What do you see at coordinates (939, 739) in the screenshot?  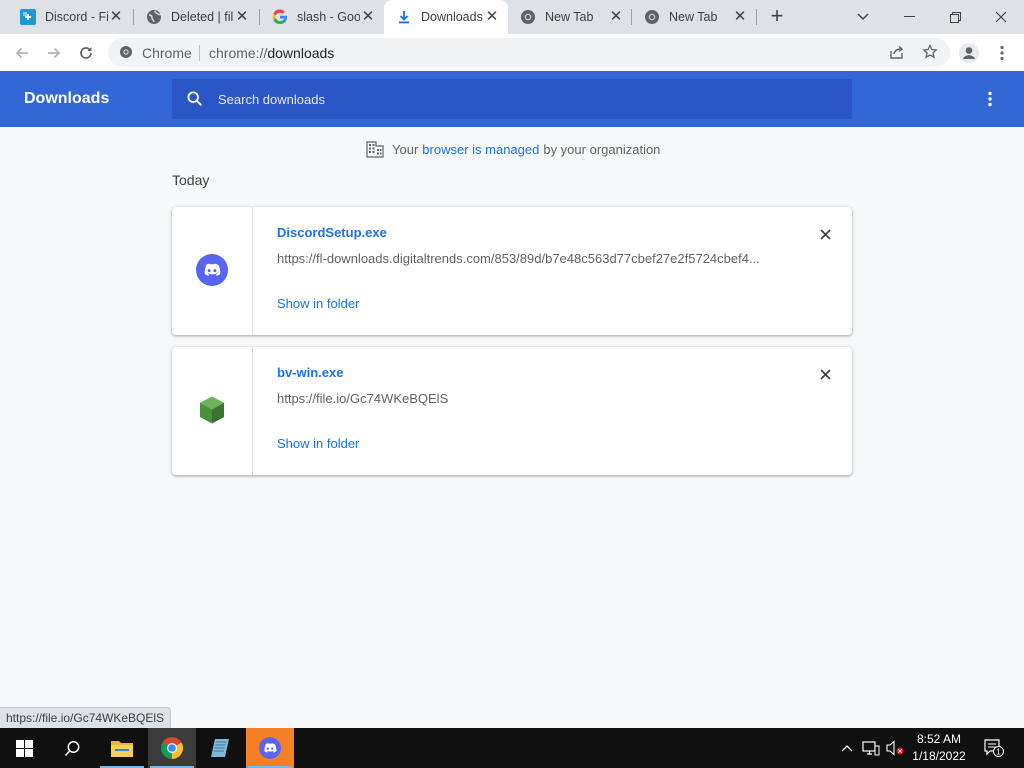 I see `clock-time: 8:52 AM` at bounding box center [939, 739].